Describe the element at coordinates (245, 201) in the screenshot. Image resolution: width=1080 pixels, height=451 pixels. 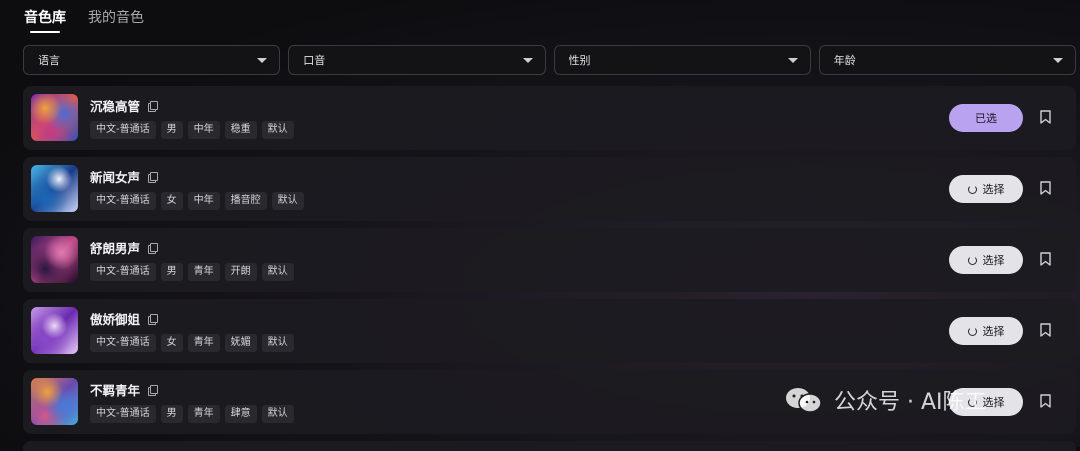
I see `tag-style: 播音腔` at that location.